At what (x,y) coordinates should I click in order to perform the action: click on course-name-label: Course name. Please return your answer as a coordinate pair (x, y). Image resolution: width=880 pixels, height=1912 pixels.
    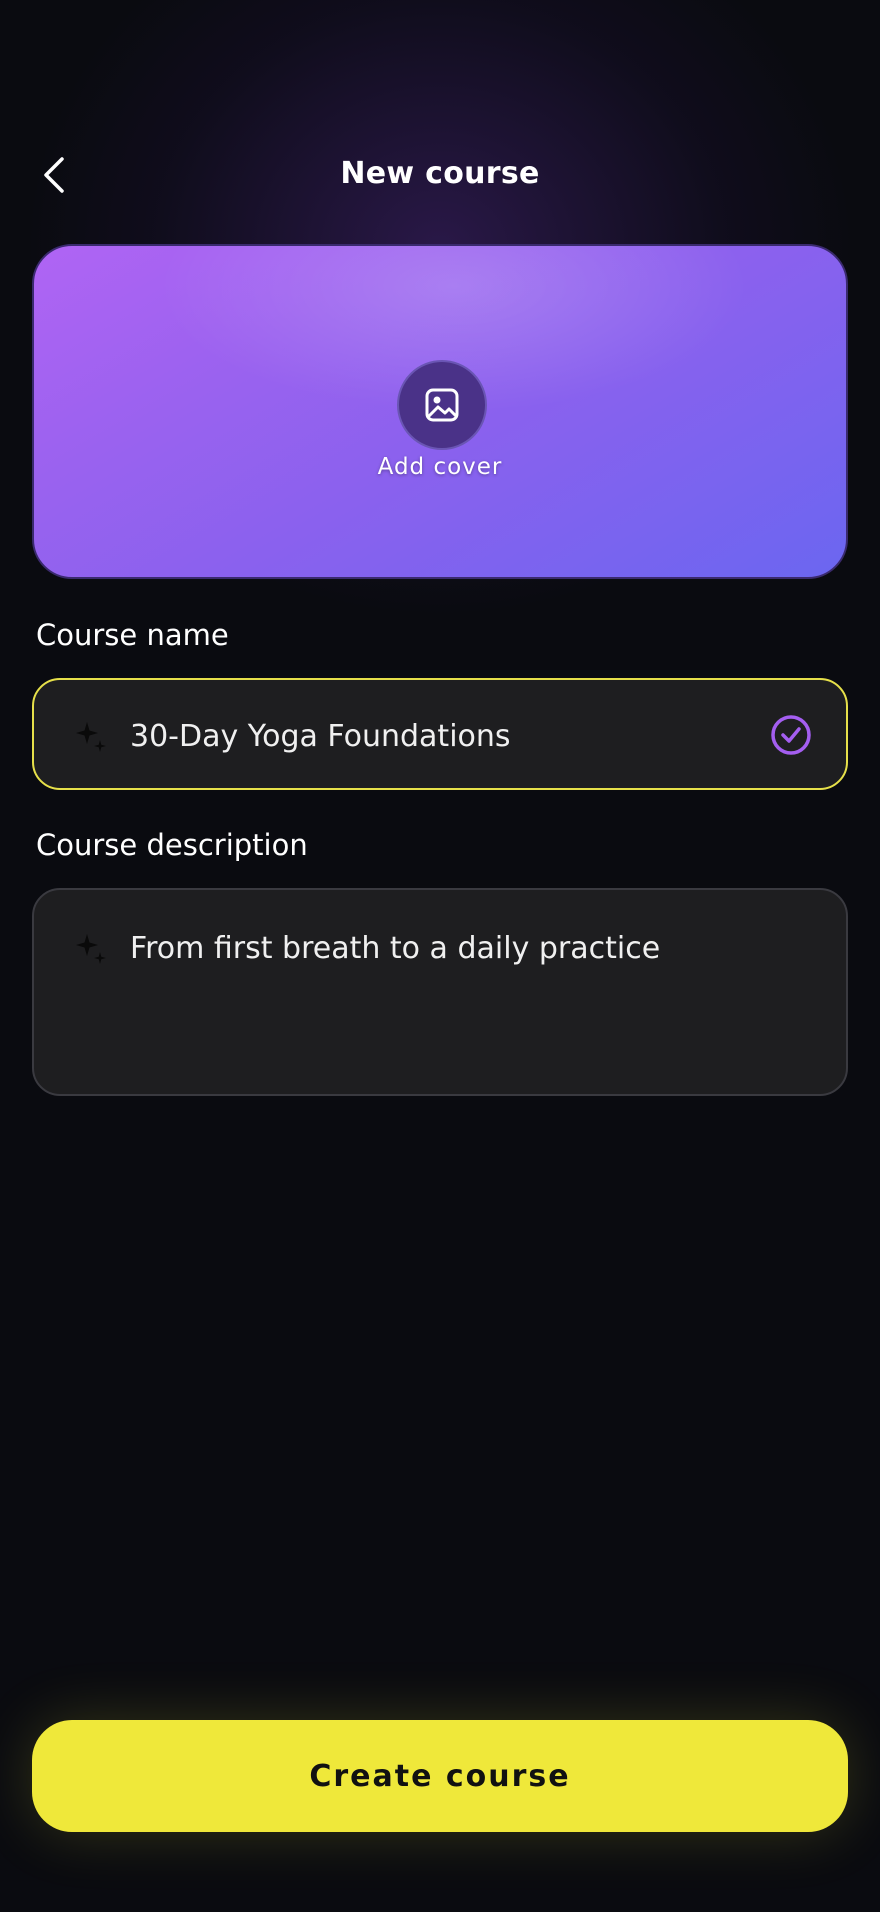
    Looking at the image, I should click on (132, 635).